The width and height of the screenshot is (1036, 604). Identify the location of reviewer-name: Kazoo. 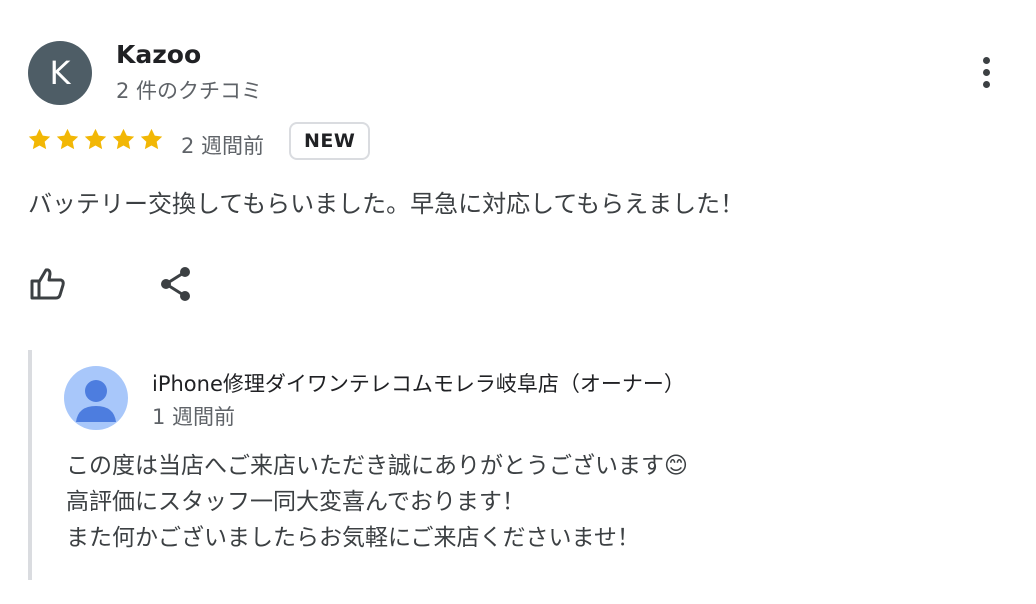
(158, 54).